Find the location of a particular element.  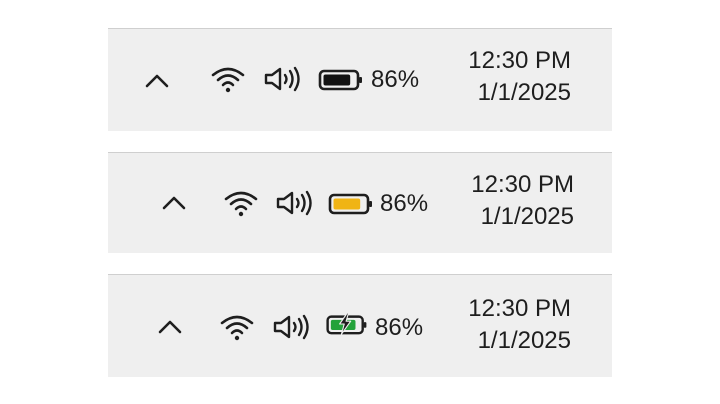

charging-bolt-icon is located at coordinates (345, 323).